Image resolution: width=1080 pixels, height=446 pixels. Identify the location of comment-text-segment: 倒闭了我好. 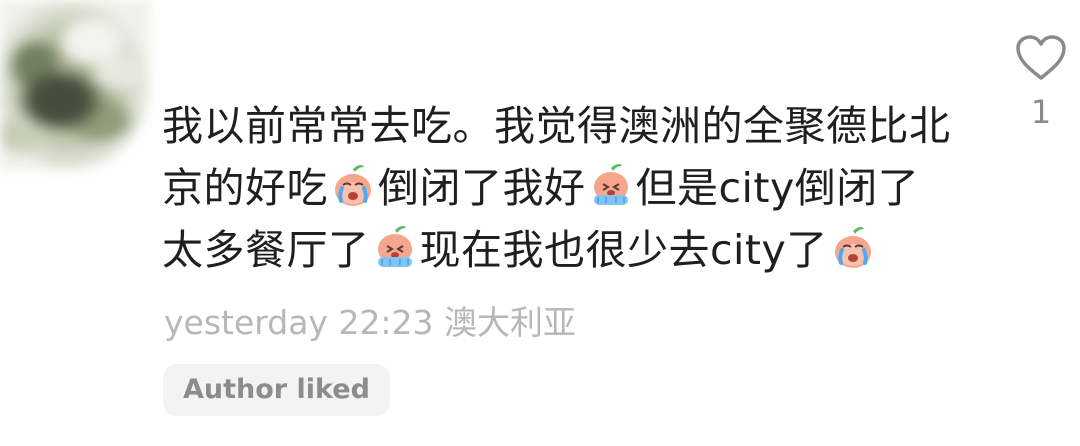
(482, 188).